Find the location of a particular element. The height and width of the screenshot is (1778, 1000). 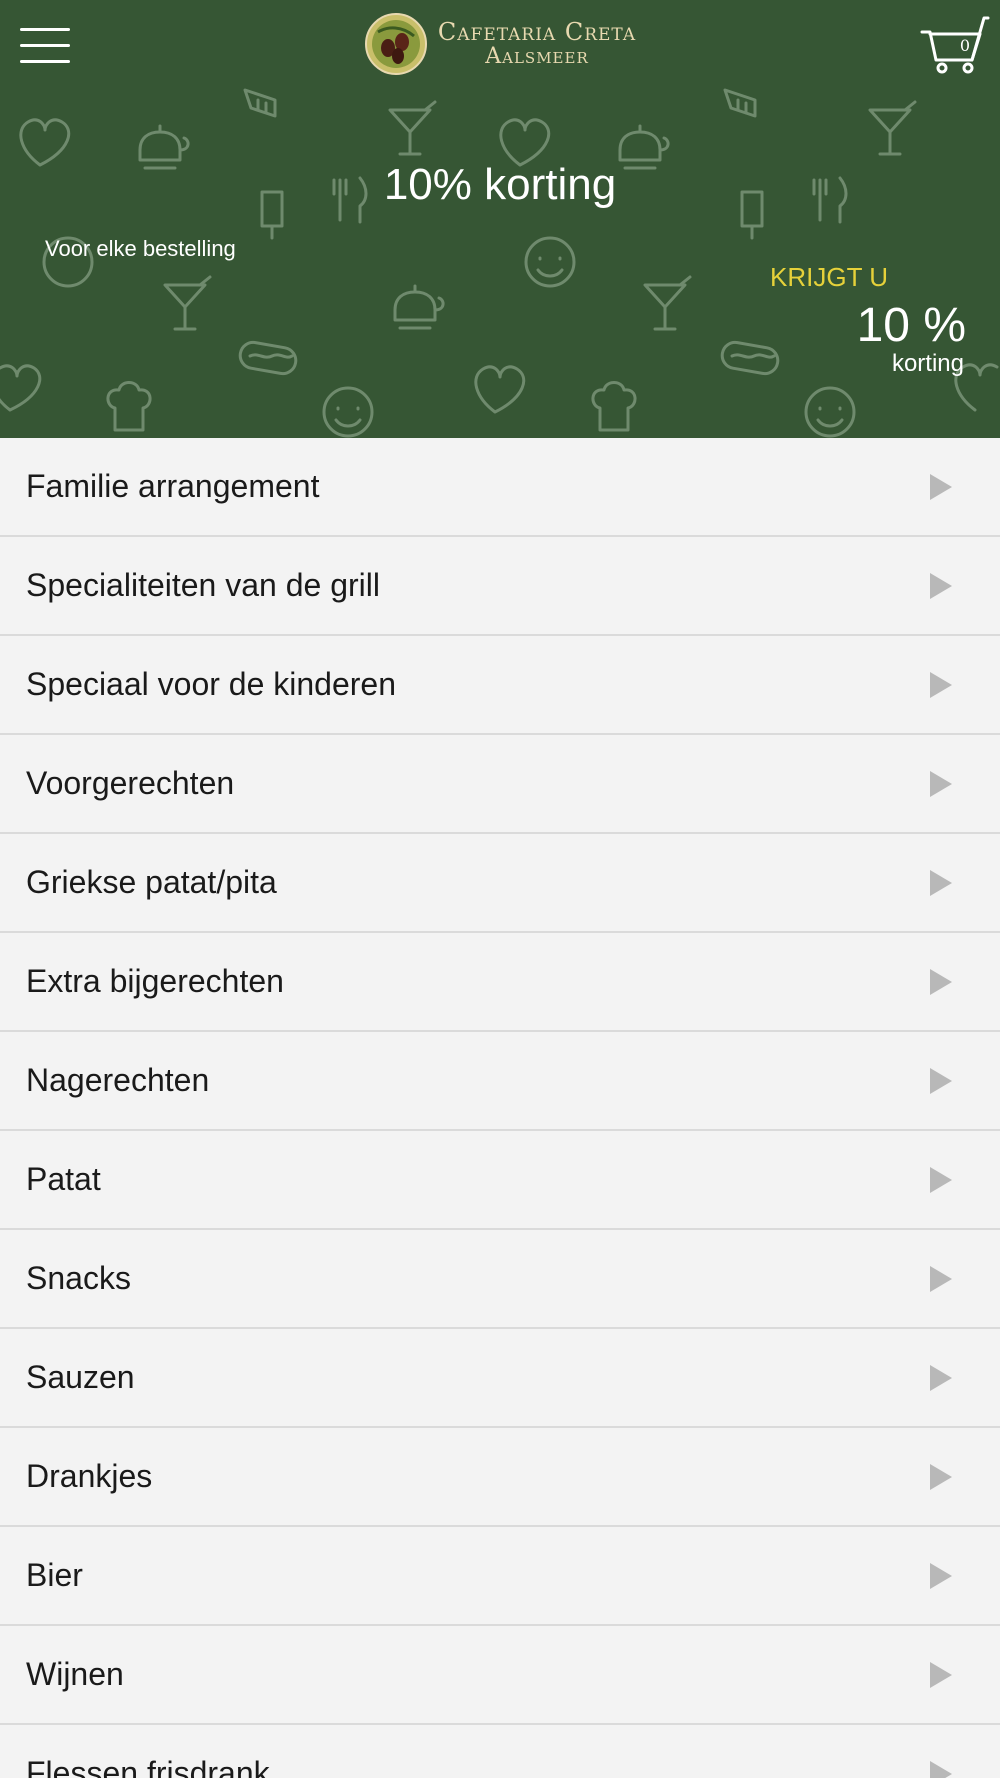

cart-count-badge: 0 is located at coordinates (965, 45).